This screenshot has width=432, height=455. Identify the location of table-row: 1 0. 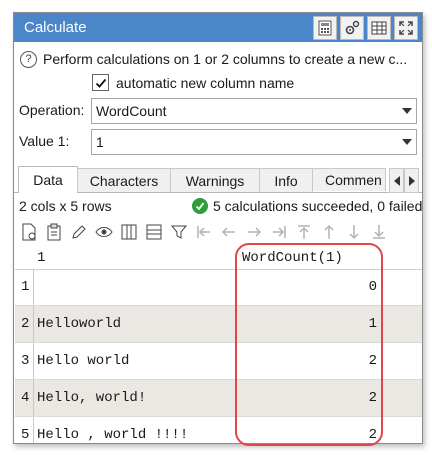
(218, 287).